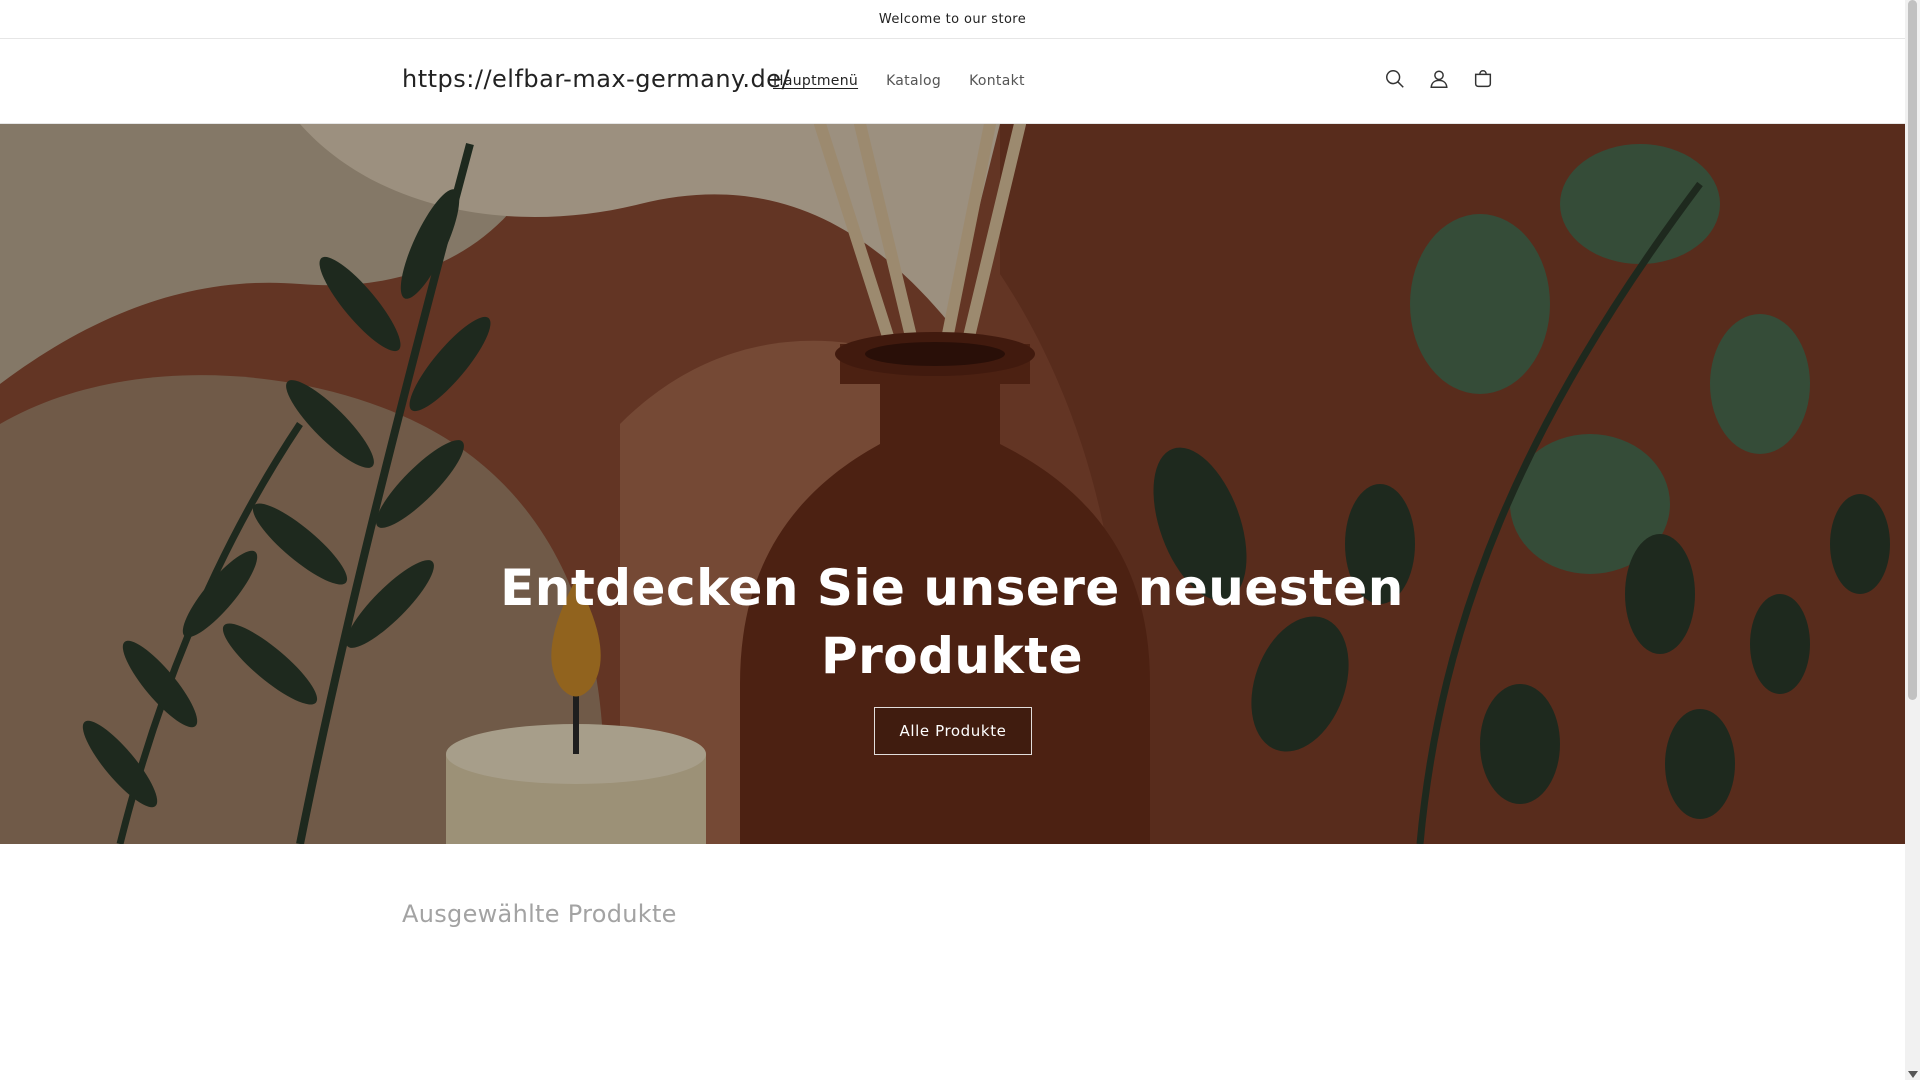 The height and width of the screenshot is (1080, 1920). I want to click on announcement-text: Welcome to our store, so click(952, 19).